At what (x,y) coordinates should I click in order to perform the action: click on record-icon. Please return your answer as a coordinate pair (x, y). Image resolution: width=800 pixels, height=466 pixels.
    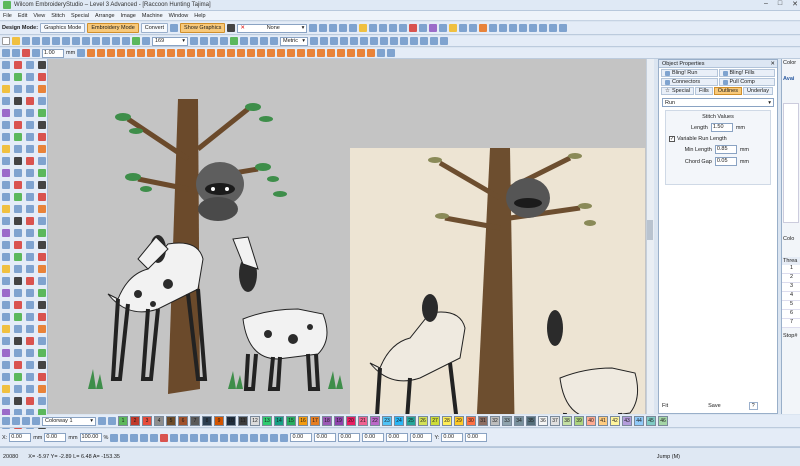
    Looking at the image, I should click on (413, 28).